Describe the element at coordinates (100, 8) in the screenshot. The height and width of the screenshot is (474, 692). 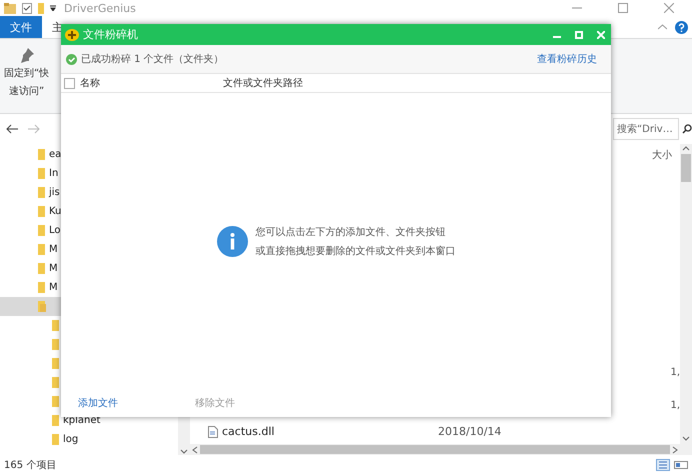
I see `window-title: DriverGenius` at that location.